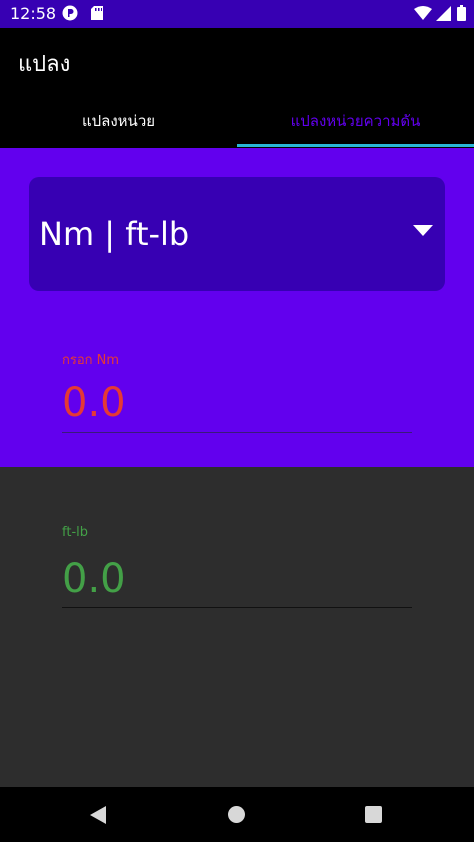 This screenshot has height=842, width=474. What do you see at coordinates (94, 403) in the screenshot?
I see `input-field: 0.0` at bounding box center [94, 403].